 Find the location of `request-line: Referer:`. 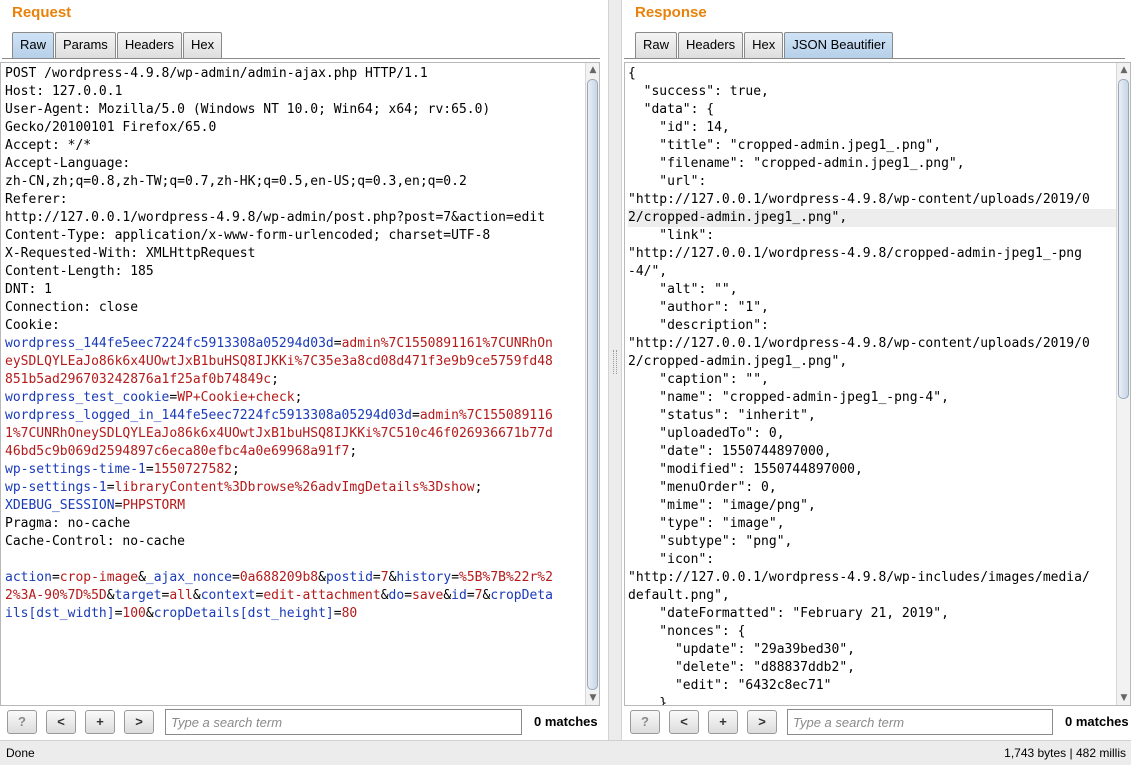

request-line: Referer: is located at coordinates (302, 200).